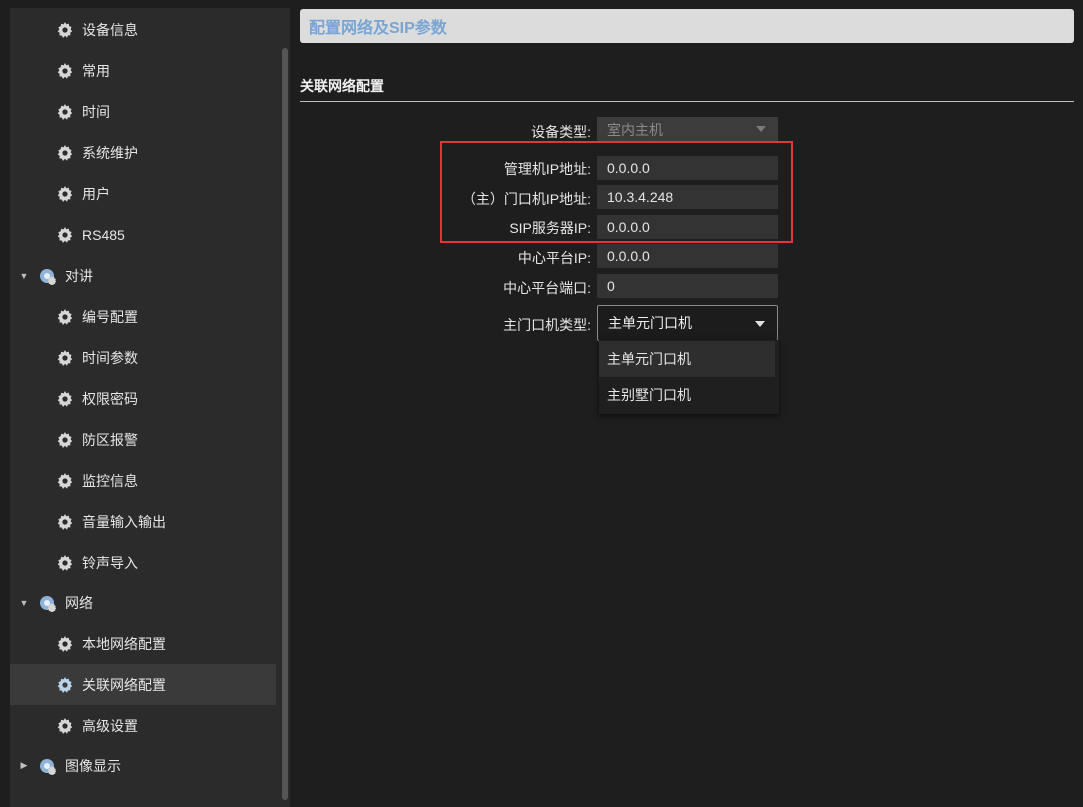 The image size is (1083, 807). I want to click on sidebar-item-label: 设备信息, so click(110, 29).